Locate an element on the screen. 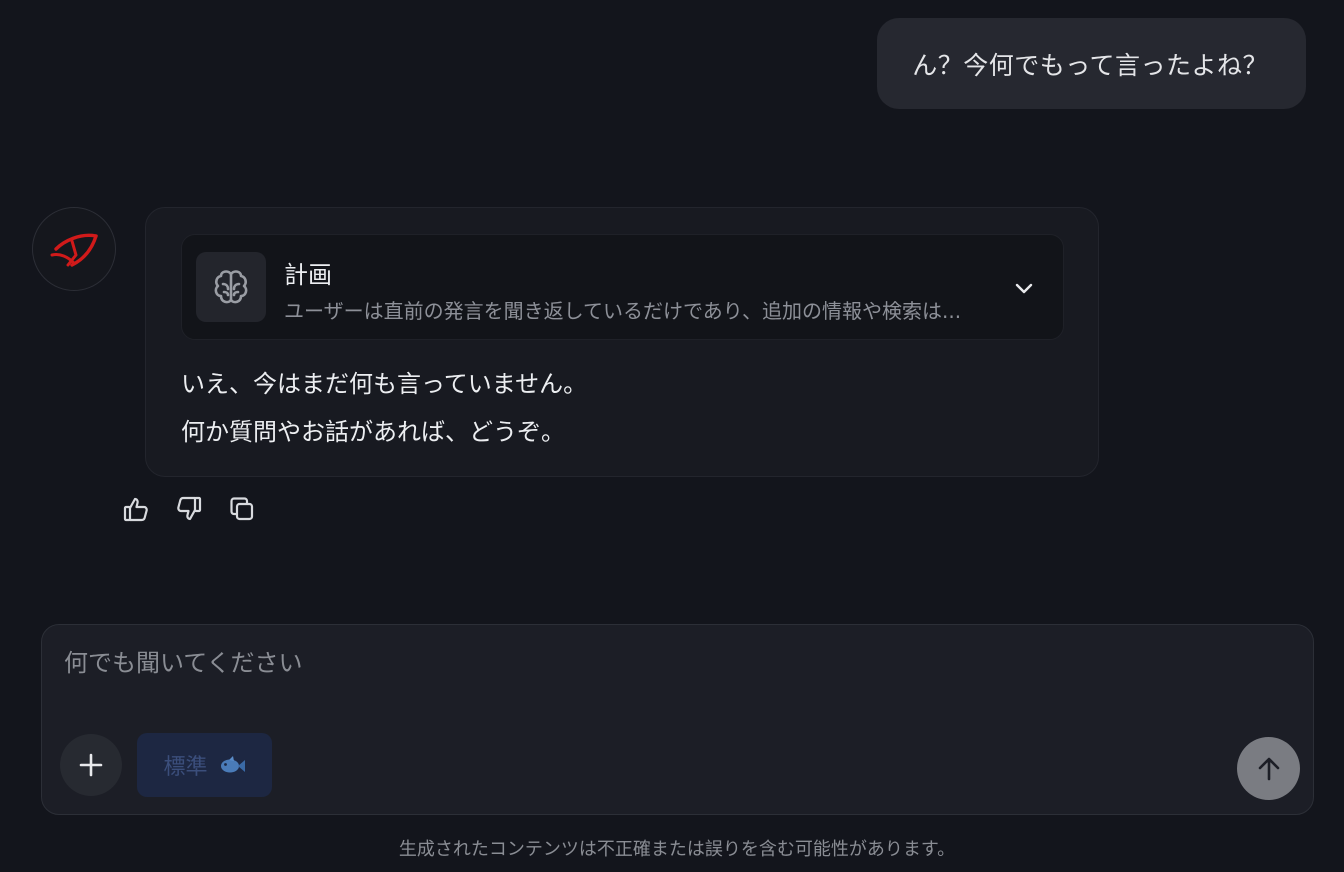 The width and height of the screenshot is (1344, 872). message-input is located at coordinates (614, 663).